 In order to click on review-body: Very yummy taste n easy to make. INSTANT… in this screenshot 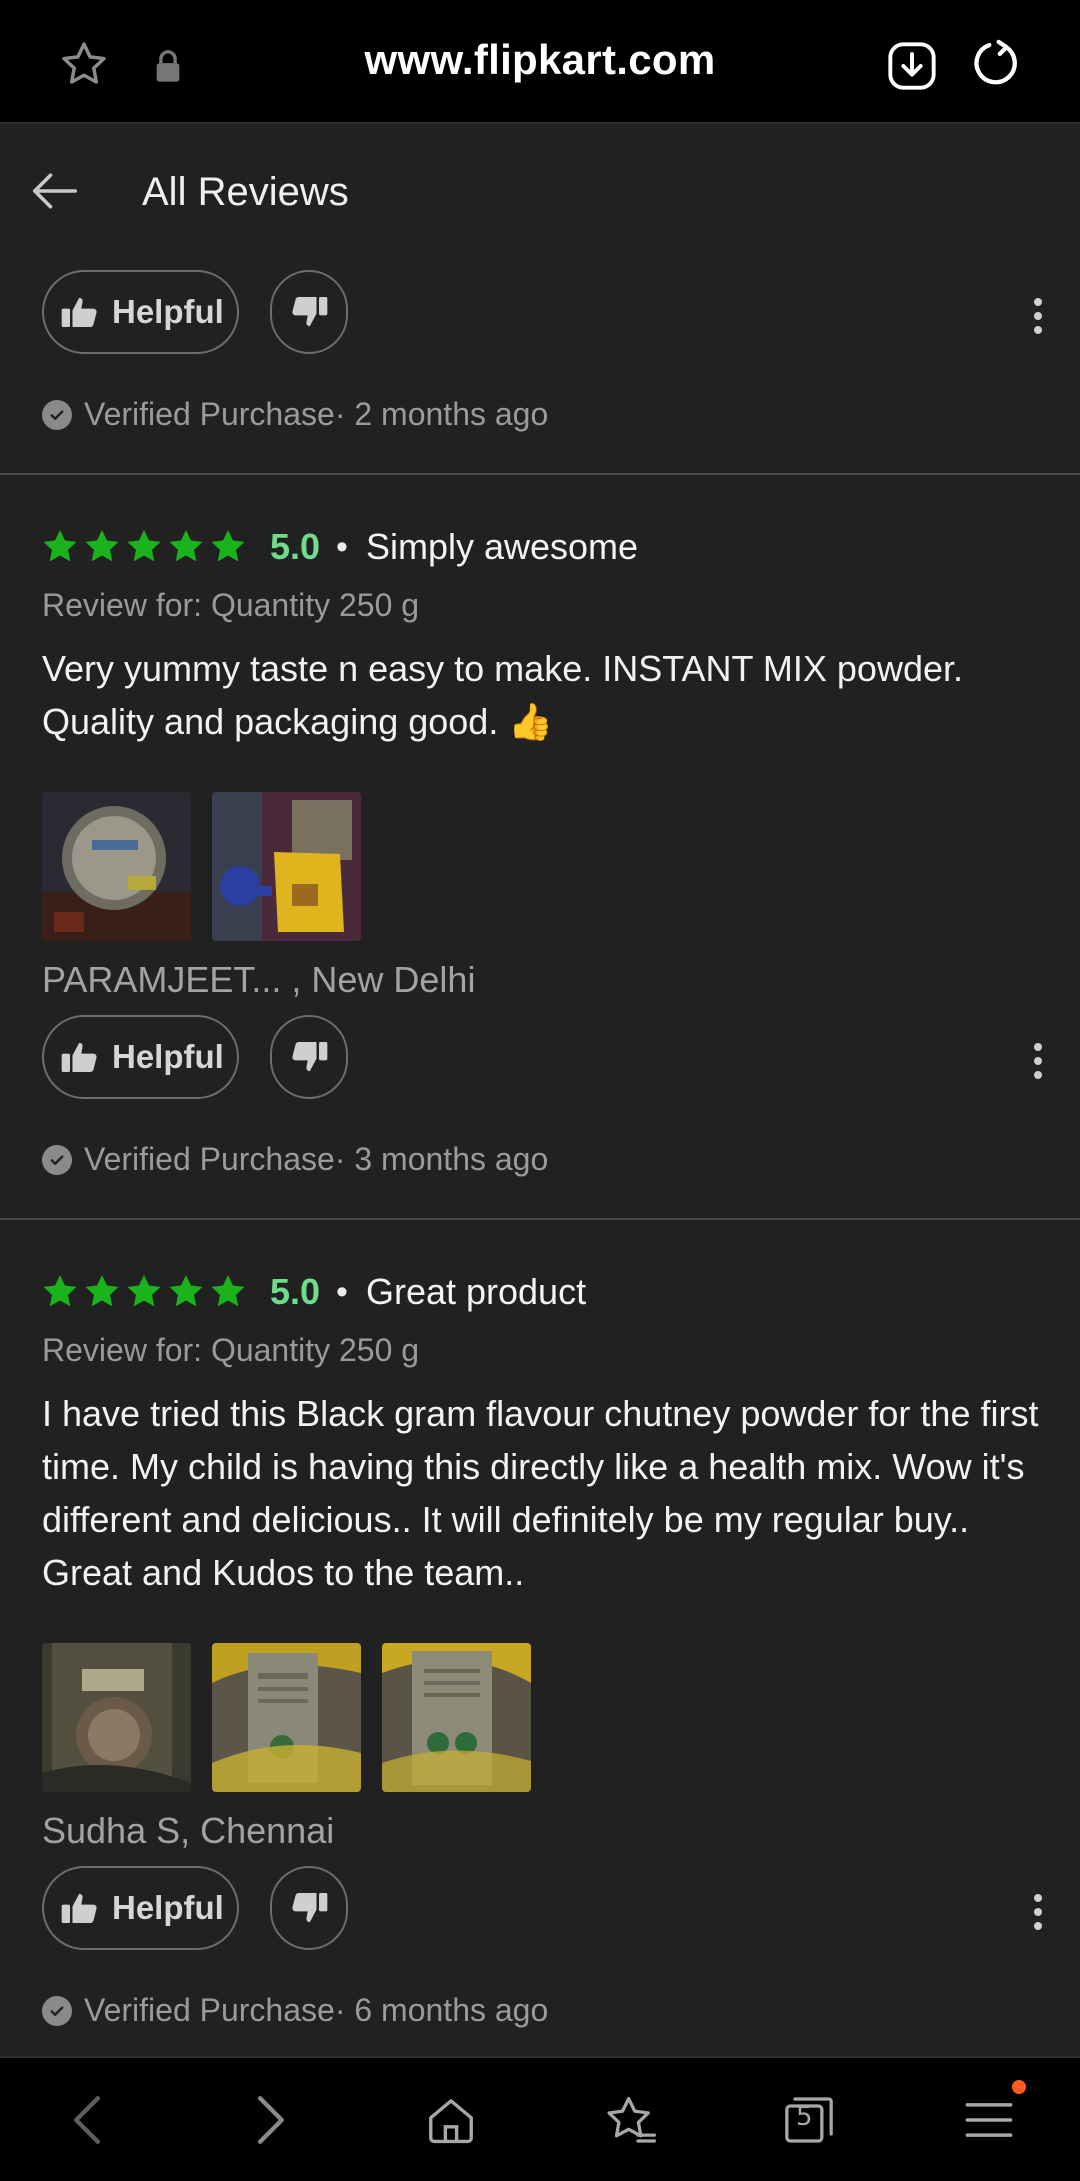, I will do `click(502, 695)`.